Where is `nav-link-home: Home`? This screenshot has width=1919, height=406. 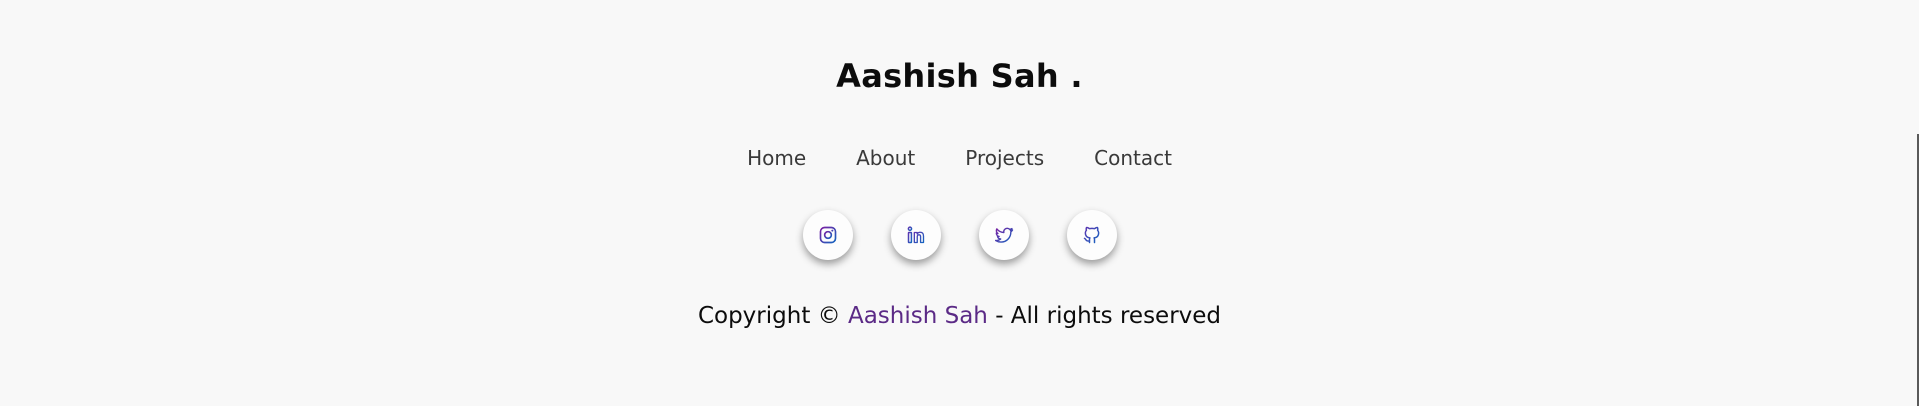 nav-link-home: Home is located at coordinates (776, 158).